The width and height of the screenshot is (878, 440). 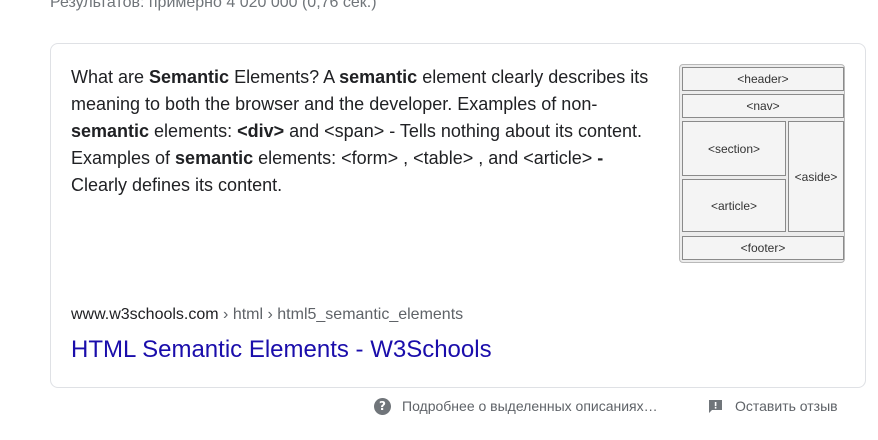 What do you see at coordinates (145, 314) in the screenshot?
I see `result-domain: www.w3schools.com` at bounding box center [145, 314].